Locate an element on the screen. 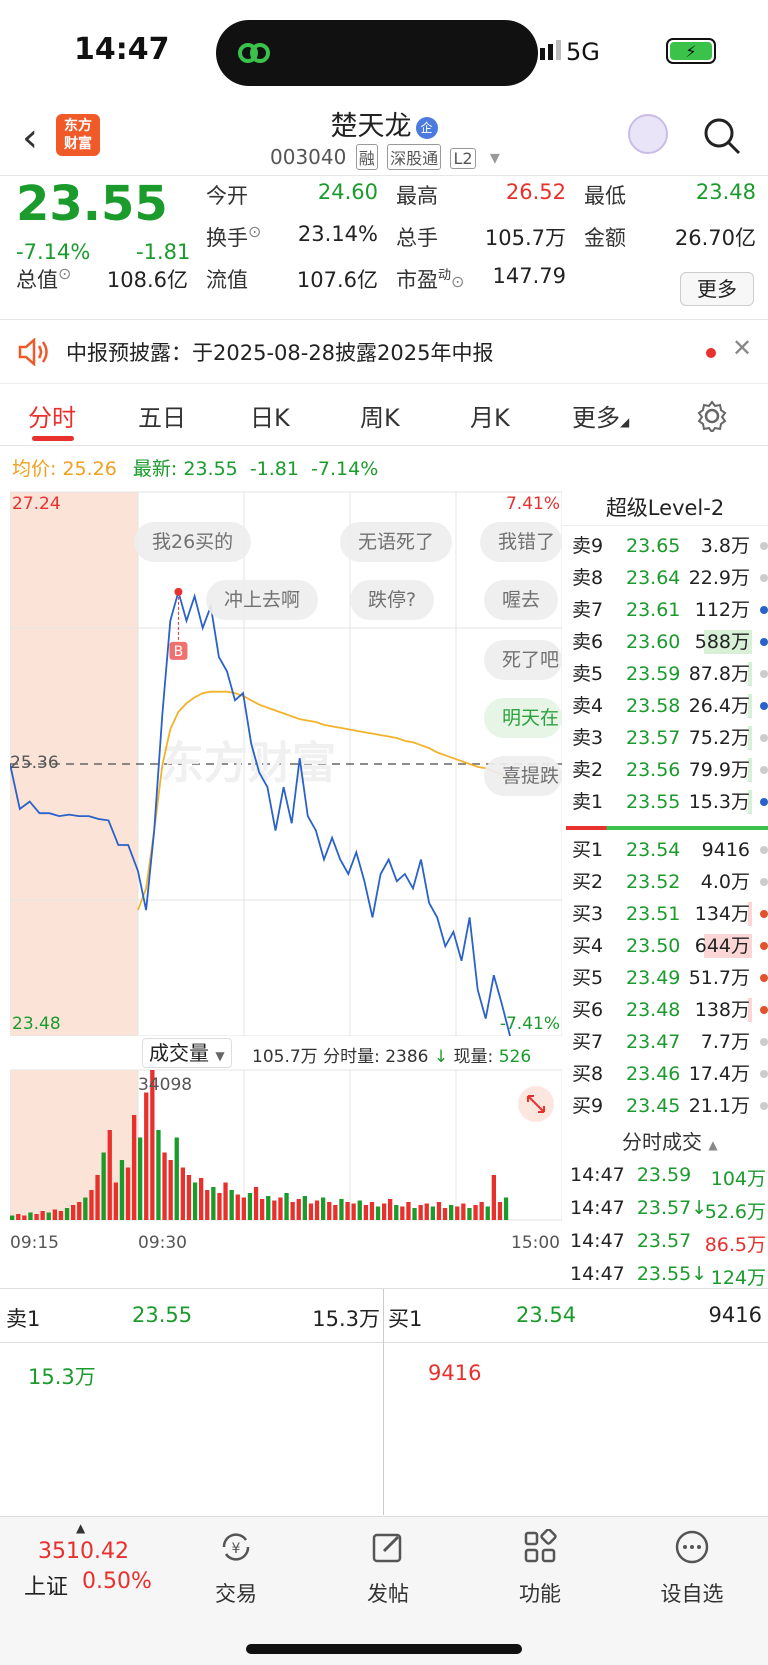  nav-functions: 功能 is located at coordinates (540, 1568).